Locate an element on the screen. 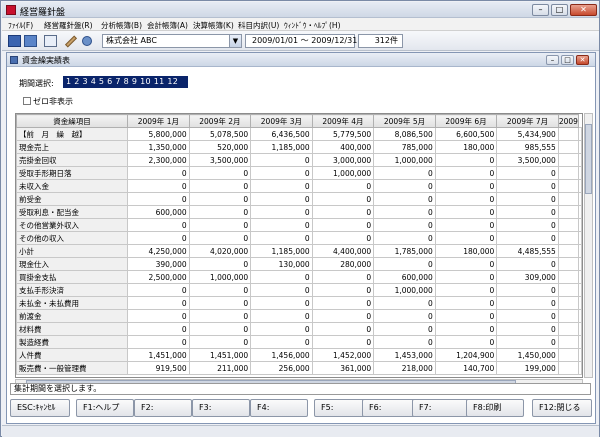  table-cell: 1,350,000 is located at coordinates (158, 147).